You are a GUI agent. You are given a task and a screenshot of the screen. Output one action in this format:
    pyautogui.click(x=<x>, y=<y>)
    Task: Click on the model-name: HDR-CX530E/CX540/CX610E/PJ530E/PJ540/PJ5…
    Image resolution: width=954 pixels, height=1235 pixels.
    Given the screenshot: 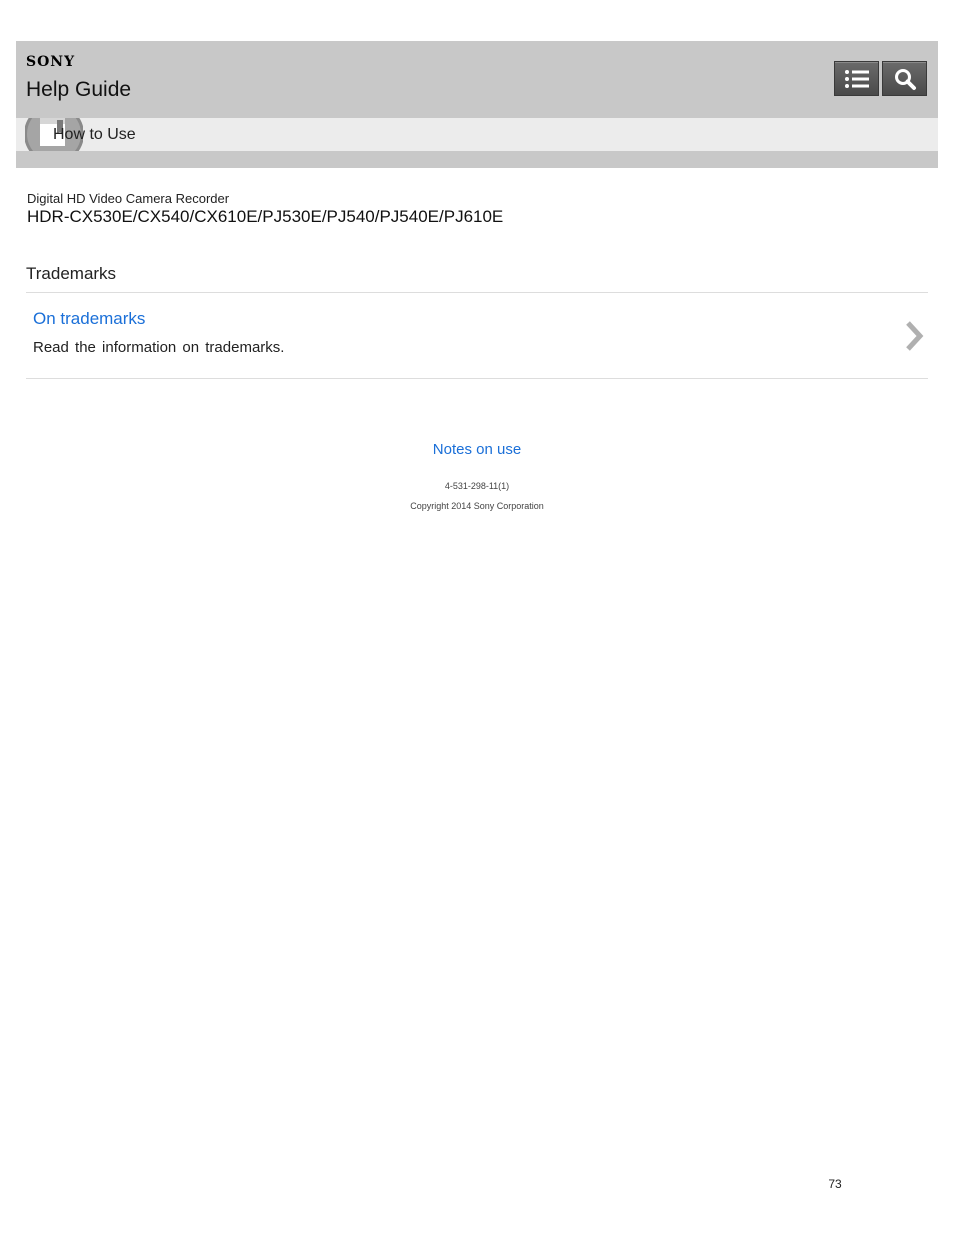 What is the action you would take?
    pyautogui.click(x=265, y=216)
    